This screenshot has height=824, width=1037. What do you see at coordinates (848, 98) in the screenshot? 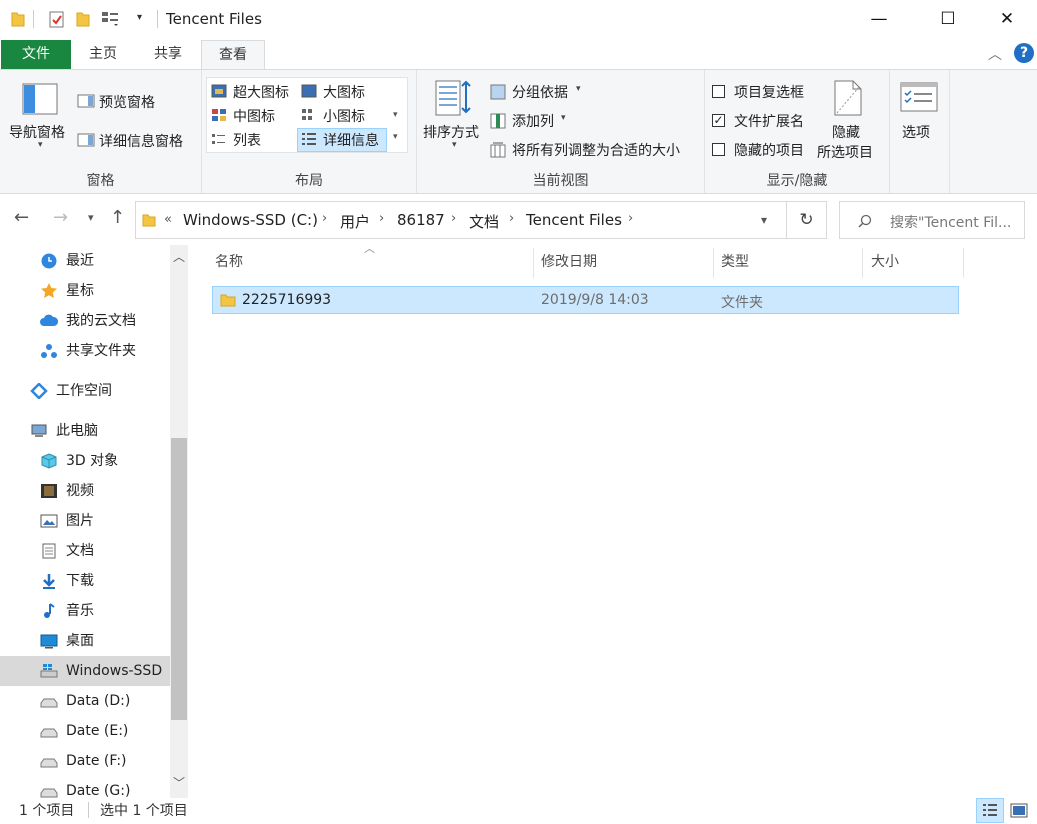
I see `hide-selected-icon` at bounding box center [848, 98].